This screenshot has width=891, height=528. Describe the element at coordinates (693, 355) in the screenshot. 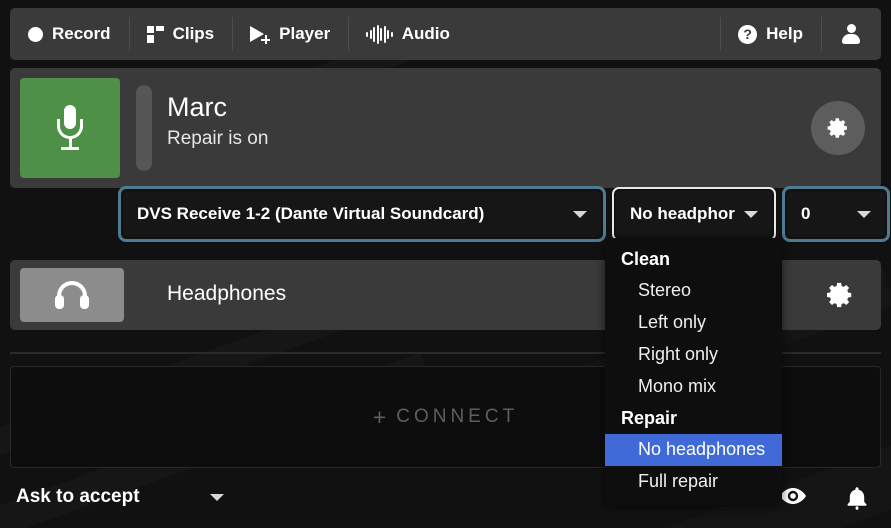

I see `menu-item-right-only: Right only` at that location.